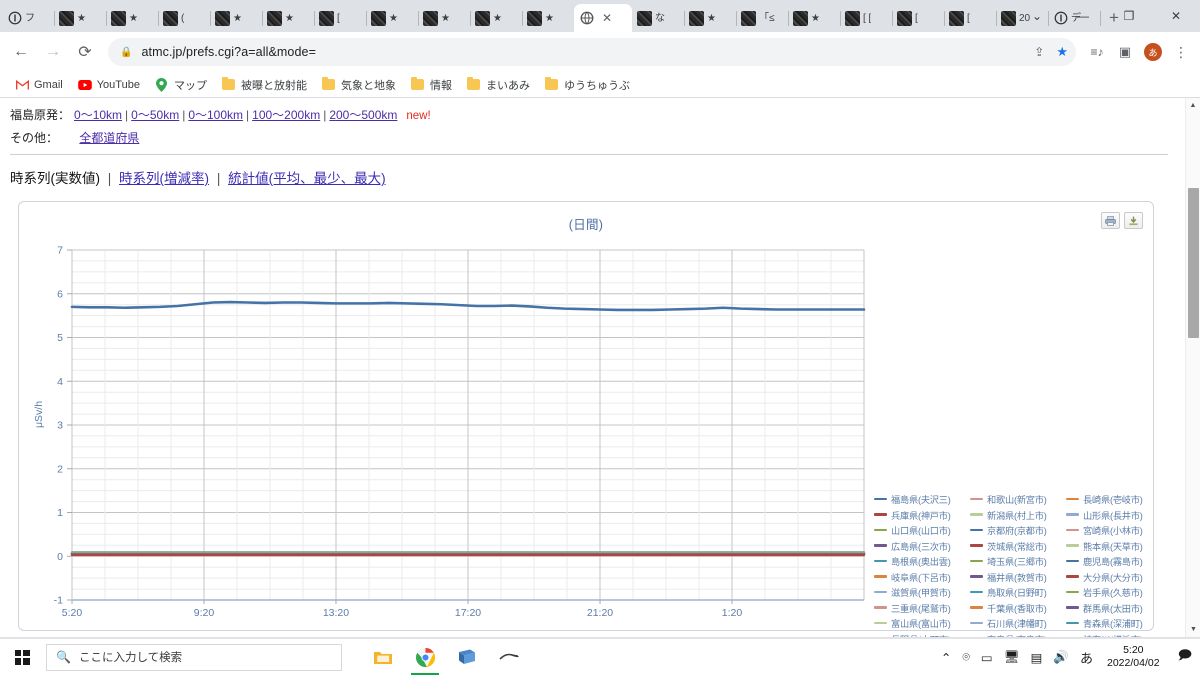 The width and height of the screenshot is (1200, 675). I want to click on reading-list-icon: ≡♪, so click(1097, 52).